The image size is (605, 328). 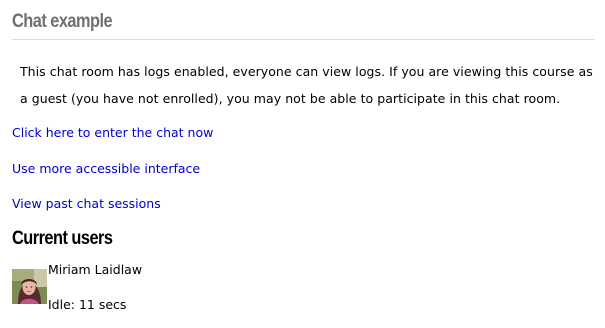 I want to click on accessible-interface-link: Use more accessible interface, so click(x=106, y=169).